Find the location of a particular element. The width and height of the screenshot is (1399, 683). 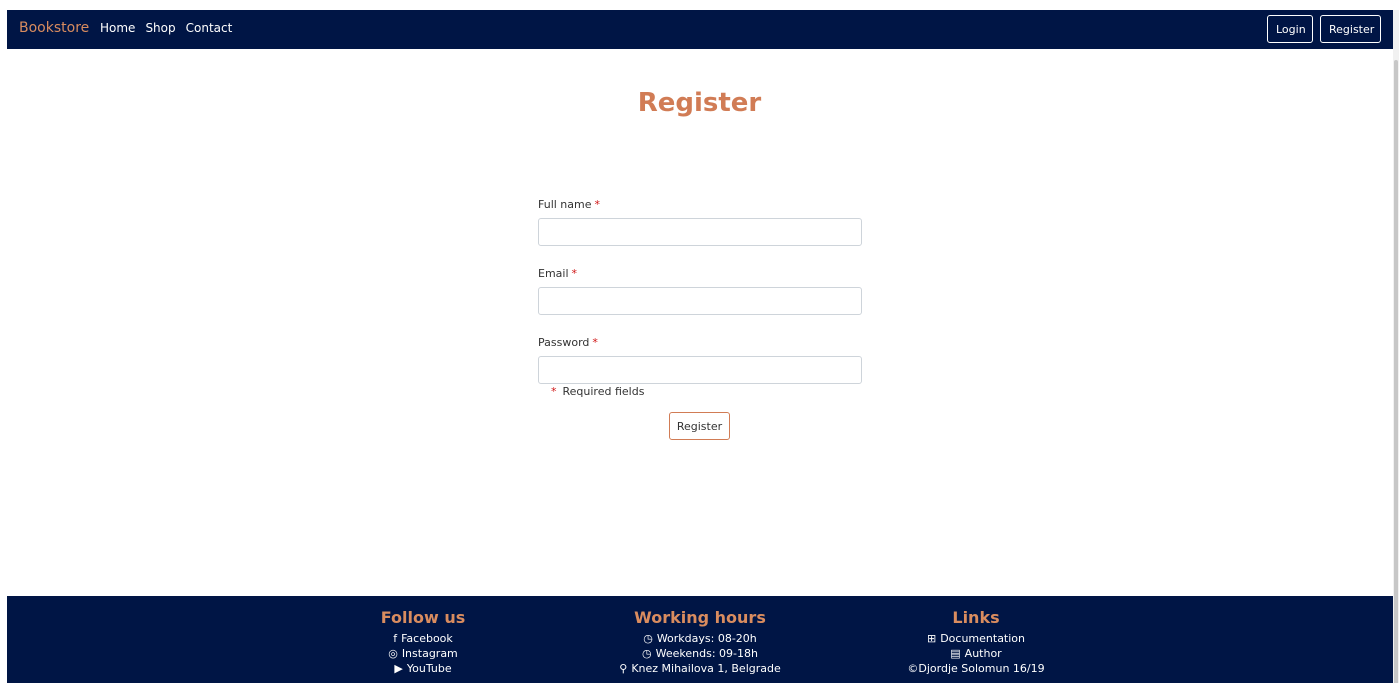

footer-follow-title: Follow us is located at coordinates (423, 617).